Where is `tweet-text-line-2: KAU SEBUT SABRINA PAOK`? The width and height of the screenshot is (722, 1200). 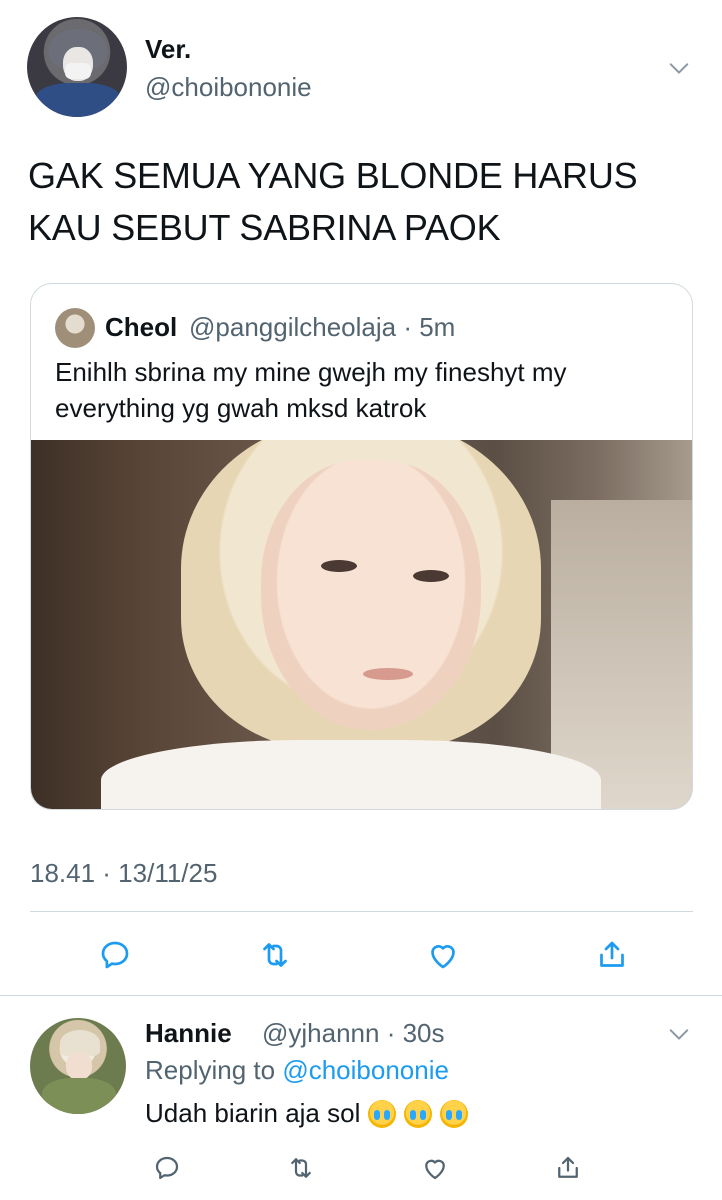
tweet-text-line-2: KAU SEBUT SABRINA PAOK is located at coordinates (264, 227).